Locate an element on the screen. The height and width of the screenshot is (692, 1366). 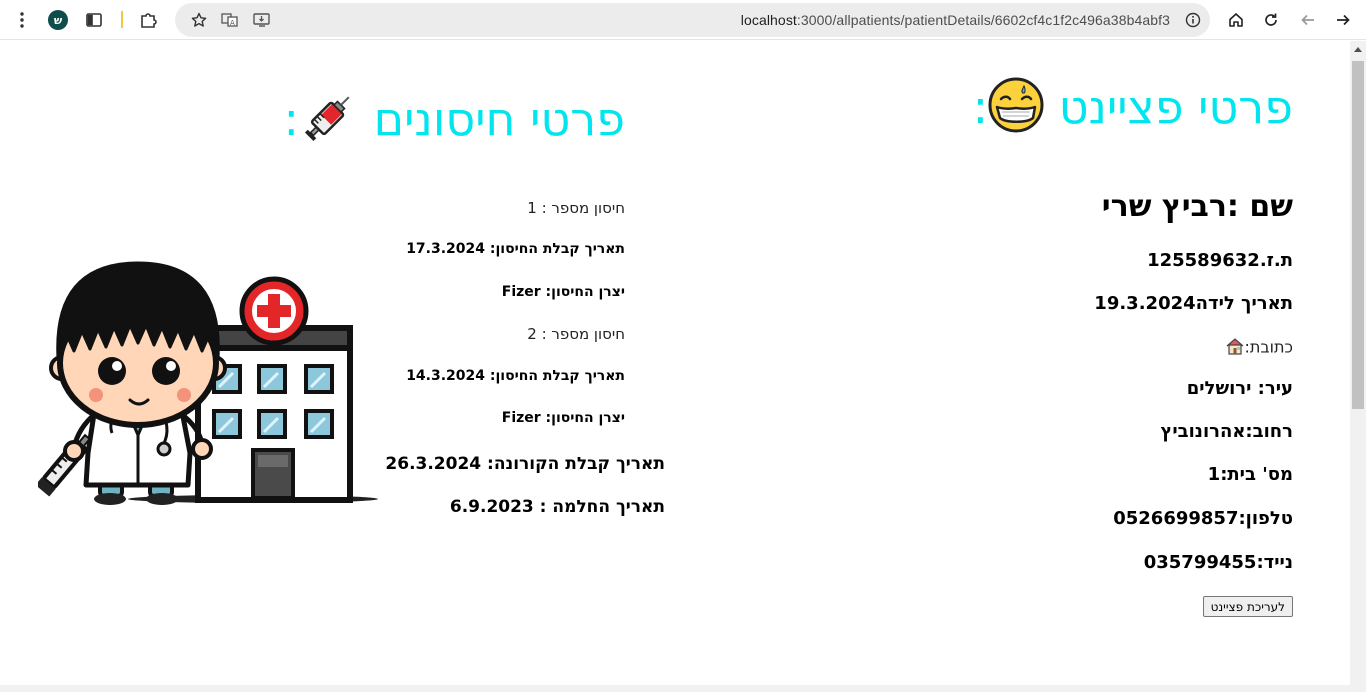
doctor-and-hospital-illustration is located at coordinates (209, 365).